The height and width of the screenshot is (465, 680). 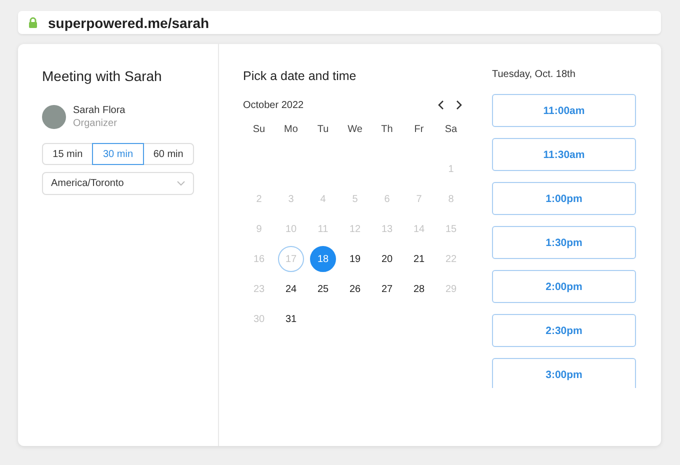 What do you see at coordinates (419, 289) in the screenshot?
I see `calendar-day: 28` at bounding box center [419, 289].